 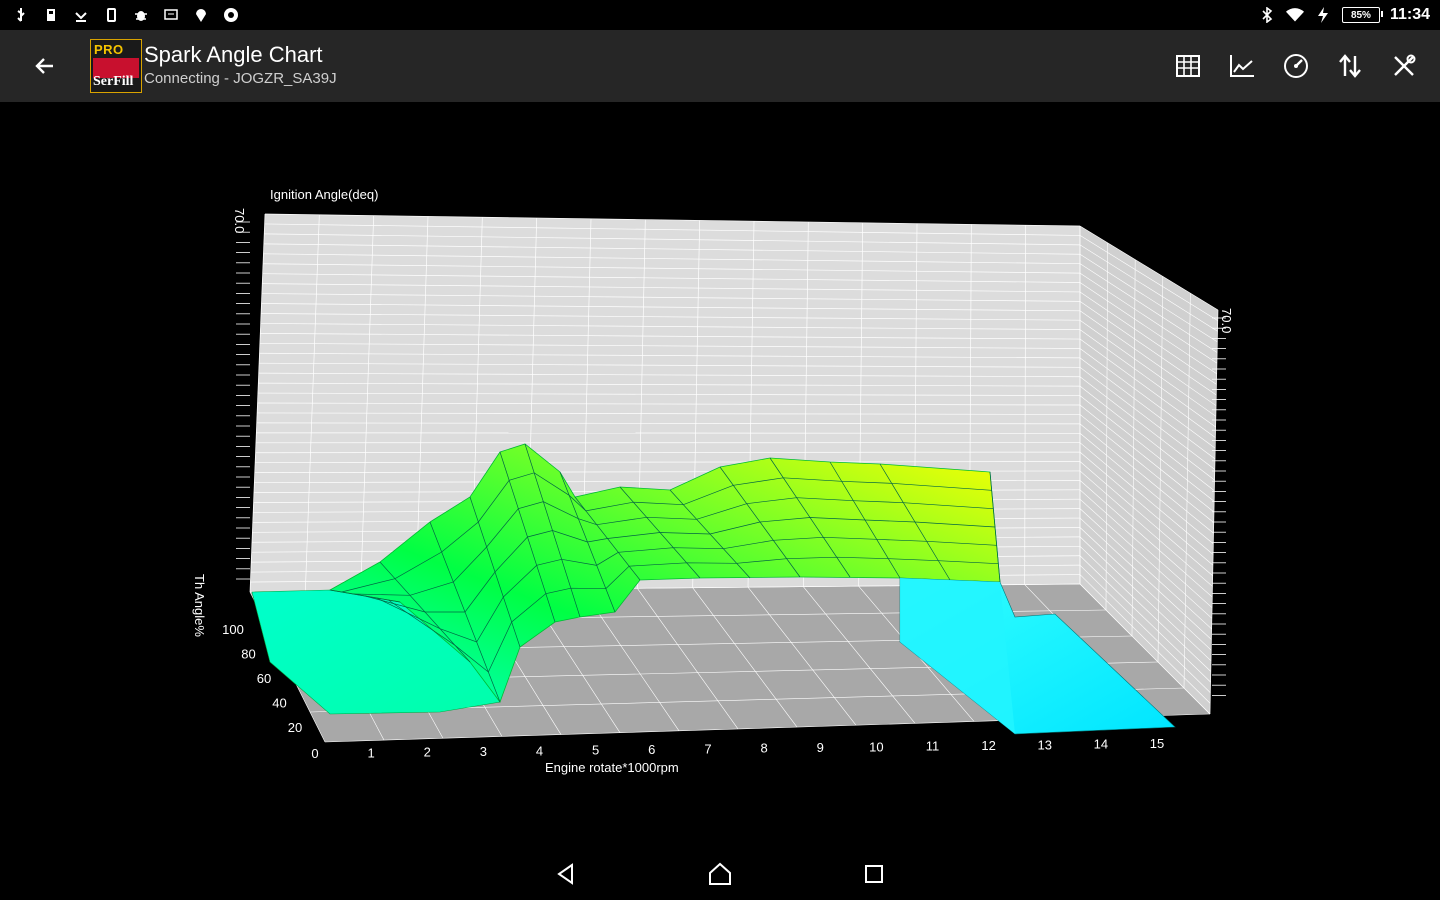 What do you see at coordinates (539, 750) in the screenshot?
I see `x-tick-label: 4` at bounding box center [539, 750].